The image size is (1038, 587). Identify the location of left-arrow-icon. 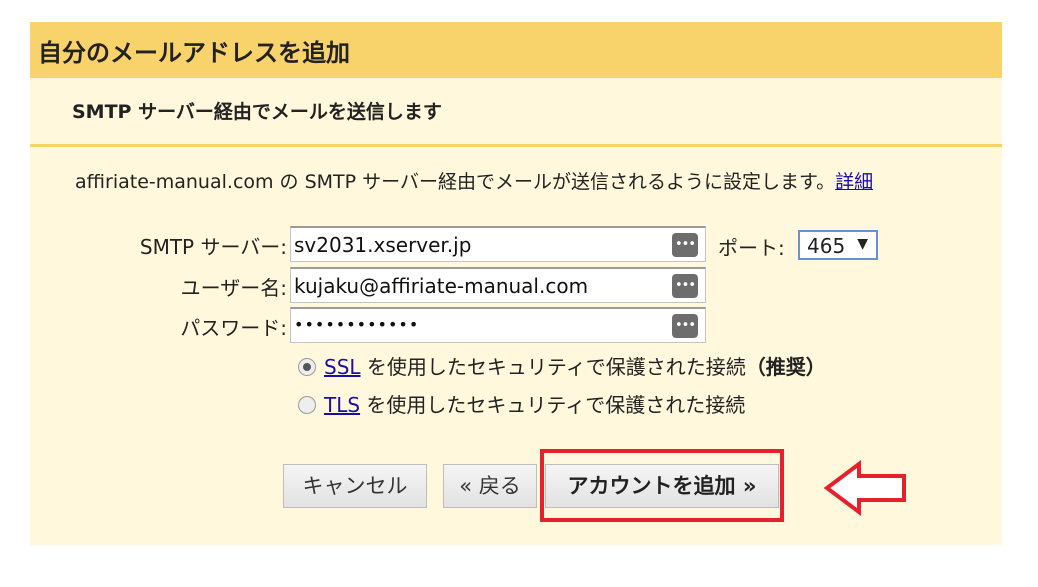
(865, 488).